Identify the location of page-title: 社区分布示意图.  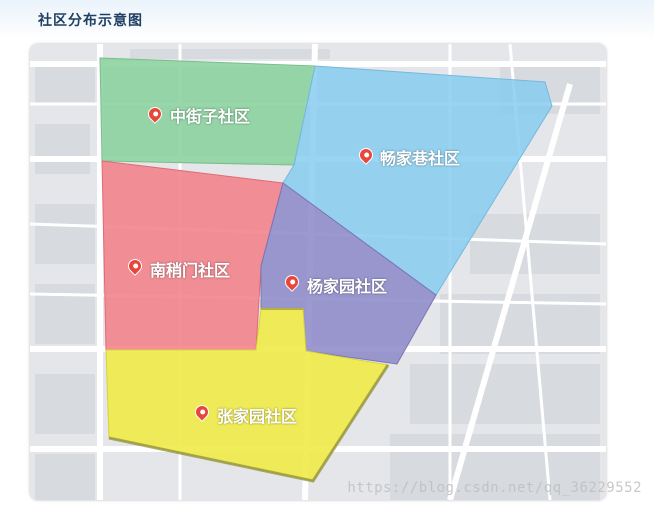
(90, 21).